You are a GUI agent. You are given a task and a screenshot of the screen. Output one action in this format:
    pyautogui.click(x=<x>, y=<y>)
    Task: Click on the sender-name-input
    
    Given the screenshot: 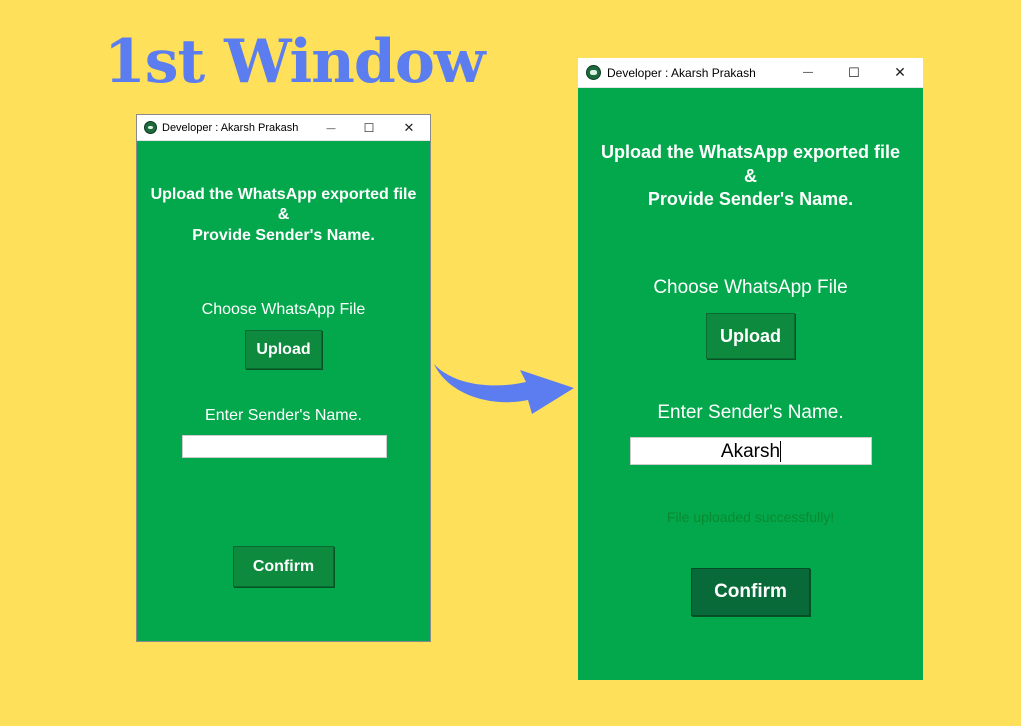 What is the action you would take?
    pyautogui.click(x=284, y=446)
    